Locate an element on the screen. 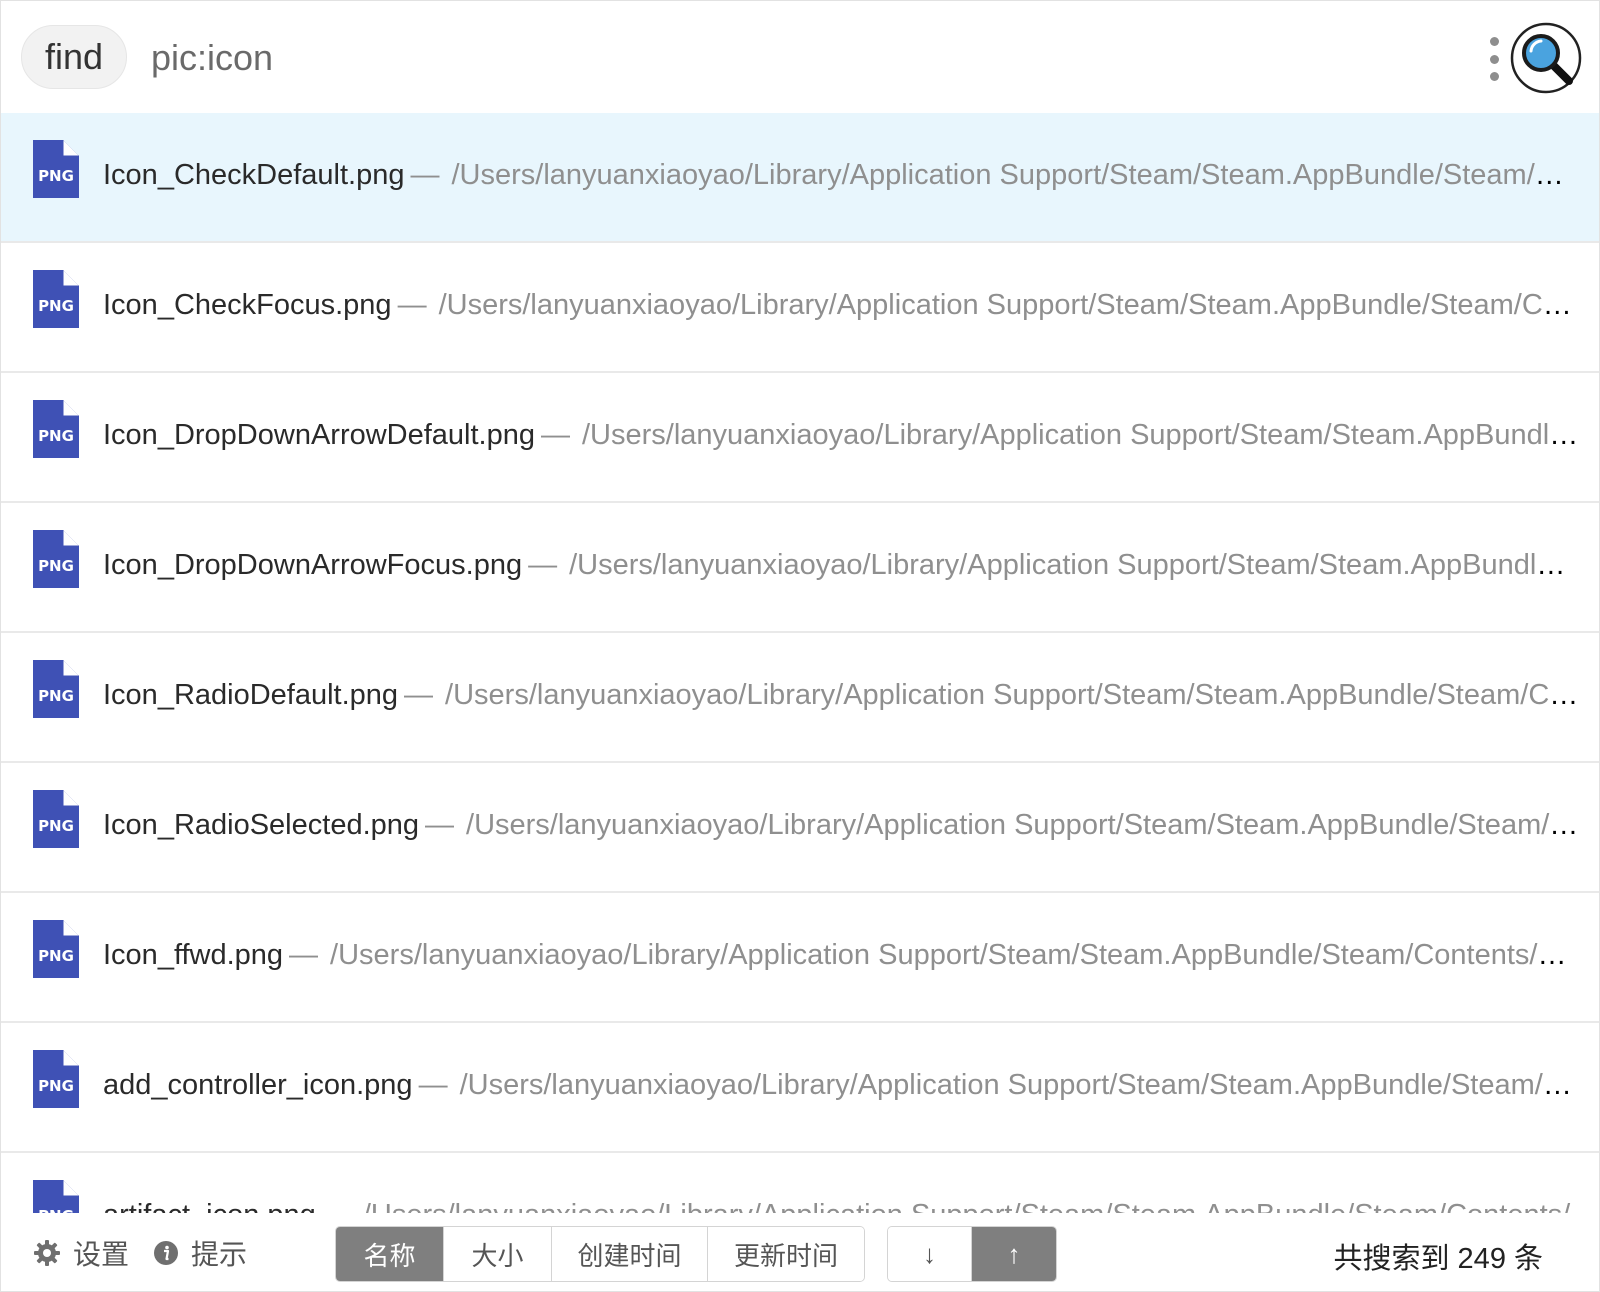 Image resolution: width=1600 pixels, height=1292 pixels. sort-ascending-button: ↑ is located at coordinates (1014, 1254).